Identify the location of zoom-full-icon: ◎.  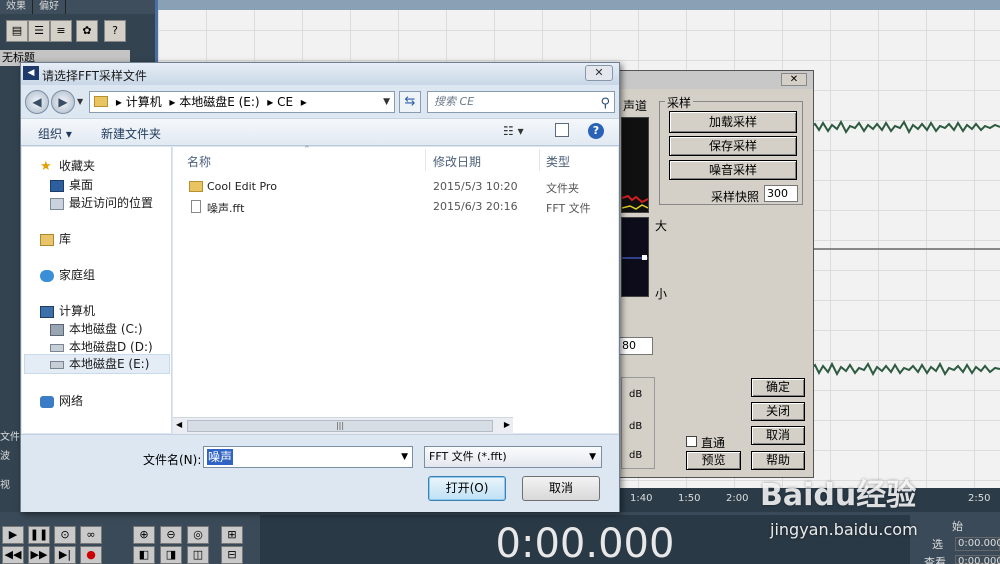
(198, 535).